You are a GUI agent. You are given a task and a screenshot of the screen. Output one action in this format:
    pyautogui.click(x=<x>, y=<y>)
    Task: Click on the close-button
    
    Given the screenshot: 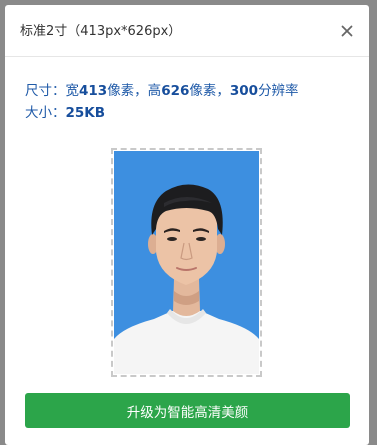 What is the action you would take?
    pyautogui.click(x=347, y=31)
    